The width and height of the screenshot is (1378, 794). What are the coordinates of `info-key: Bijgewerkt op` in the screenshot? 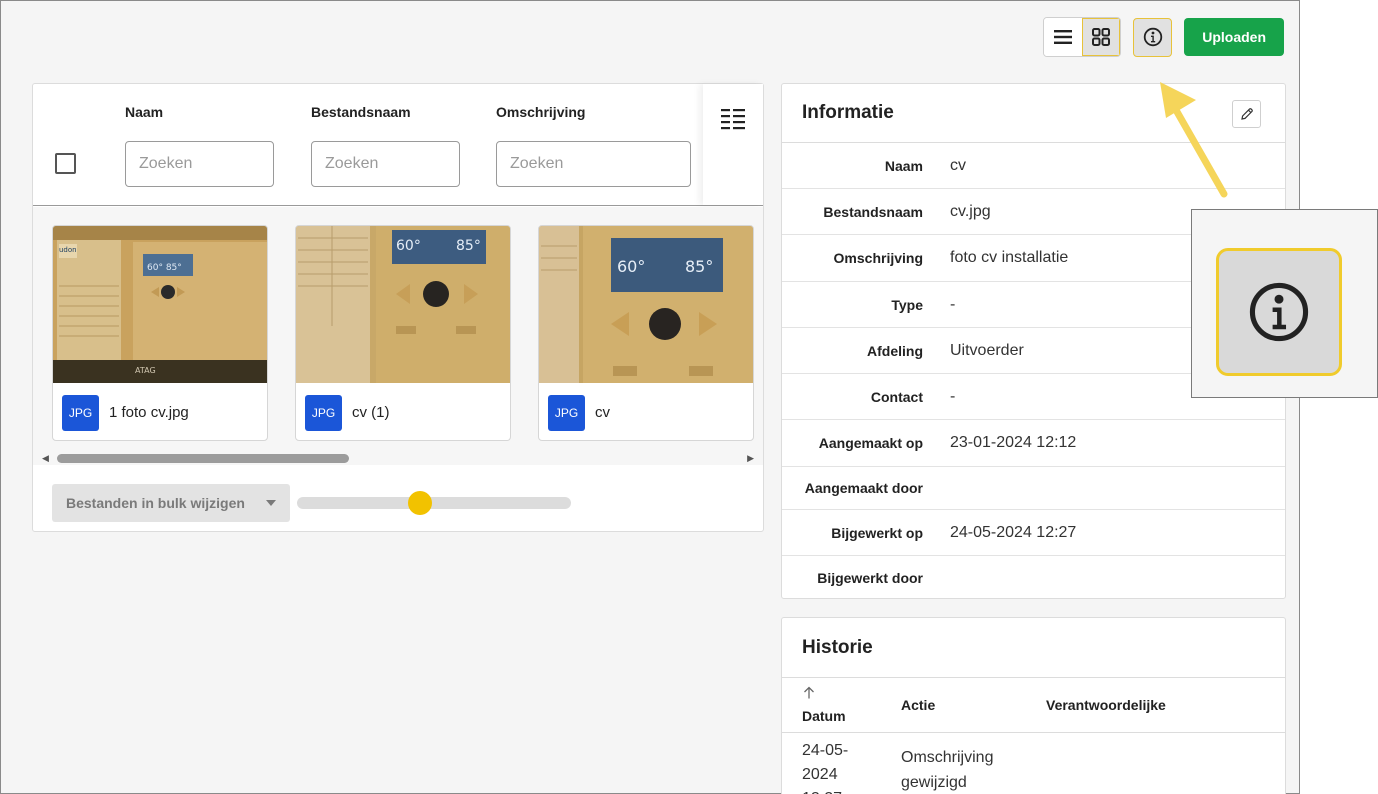 It's located at (877, 532).